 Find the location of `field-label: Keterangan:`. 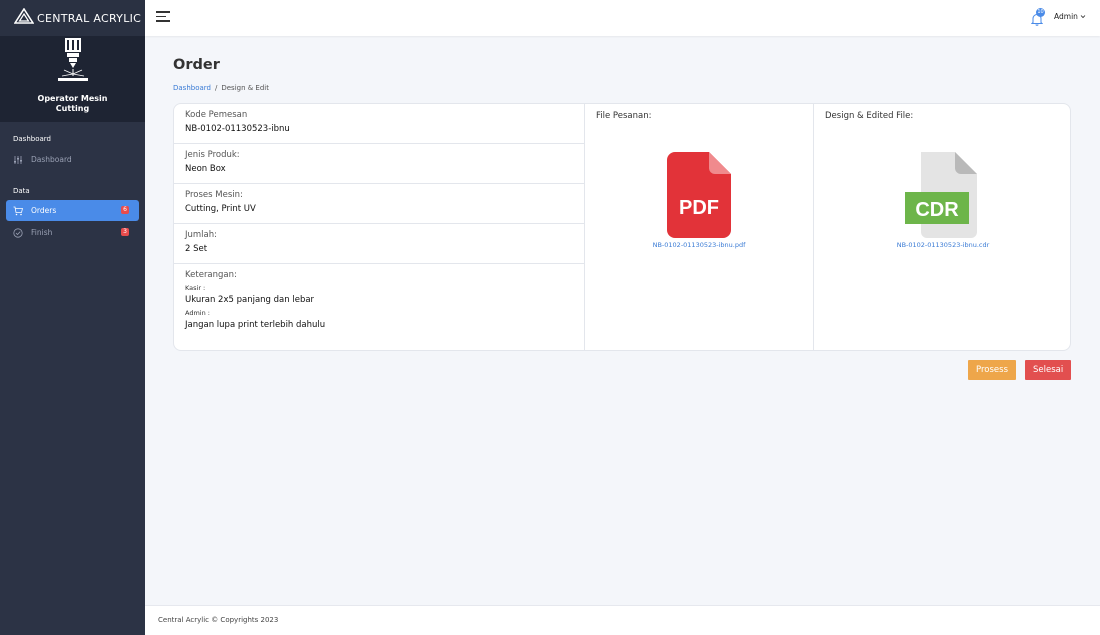

field-label: Keterangan: is located at coordinates (211, 275).